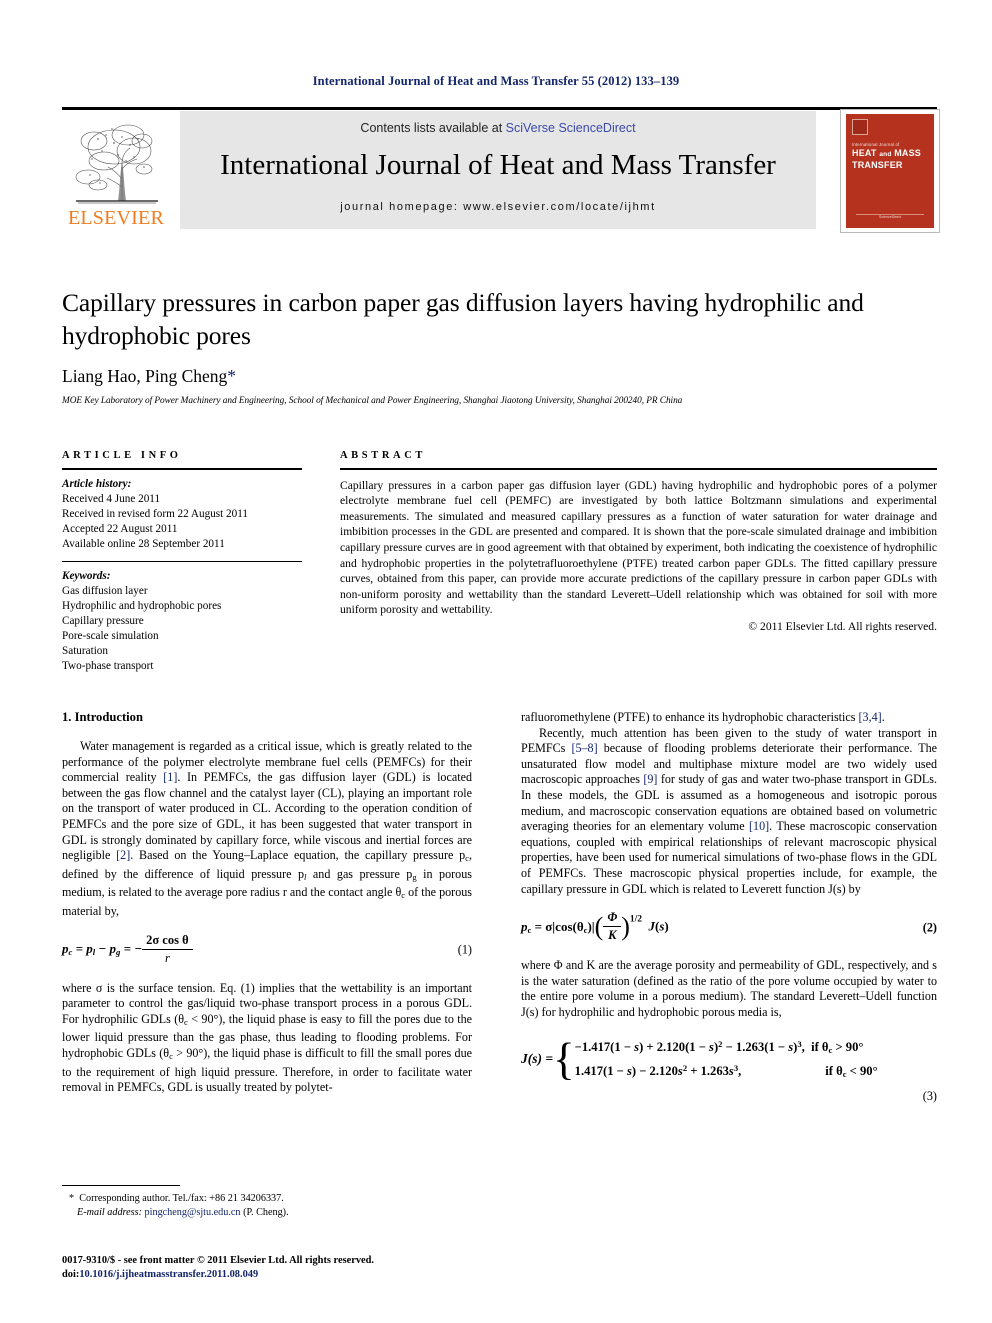 The height and width of the screenshot is (1323, 992). Describe the element at coordinates (102, 717) in the screenshot. I see `section-heading-introduction: 1. Introduction` at that location.